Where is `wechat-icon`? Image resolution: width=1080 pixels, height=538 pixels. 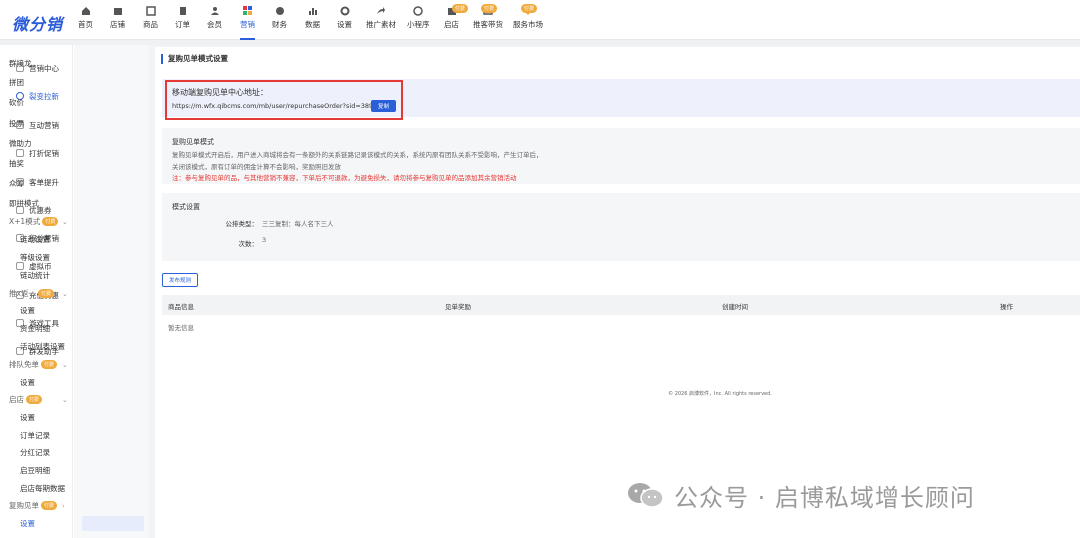 wechat-icon is located at coordinates (646, 495).